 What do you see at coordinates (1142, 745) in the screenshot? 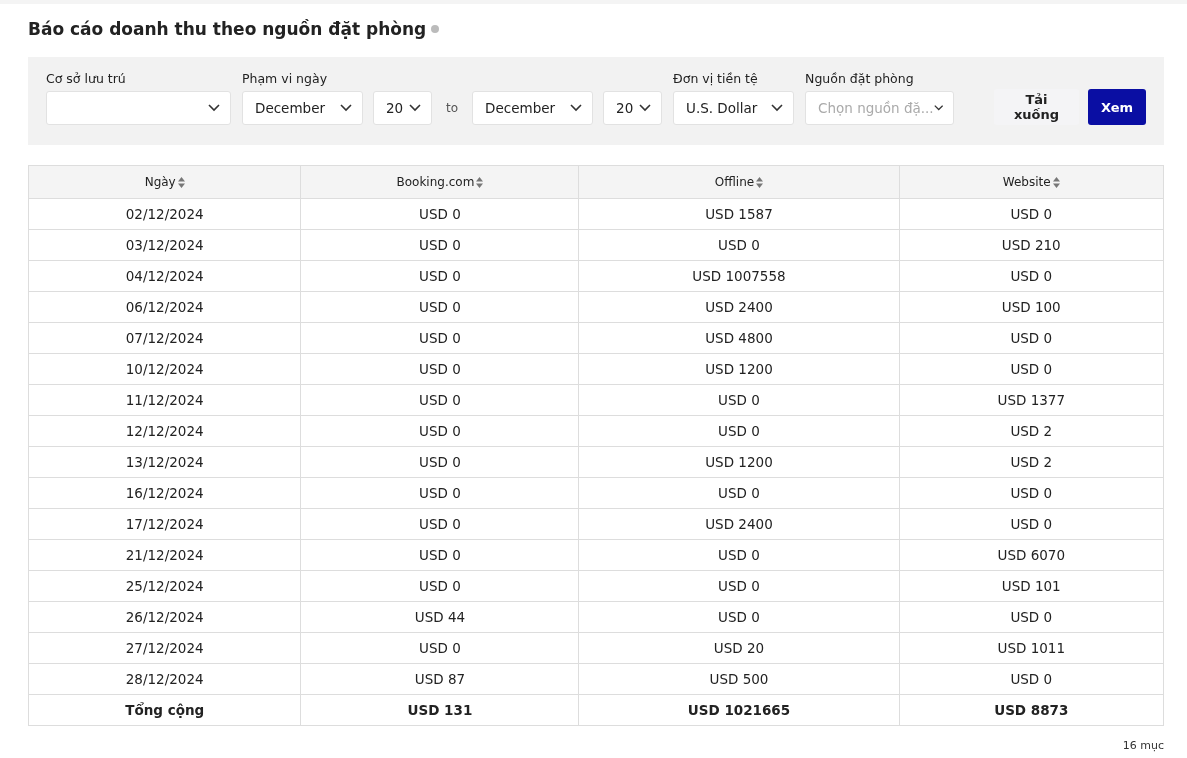
I see `item-count: 16 mục` at bounding box center [1142, 745].